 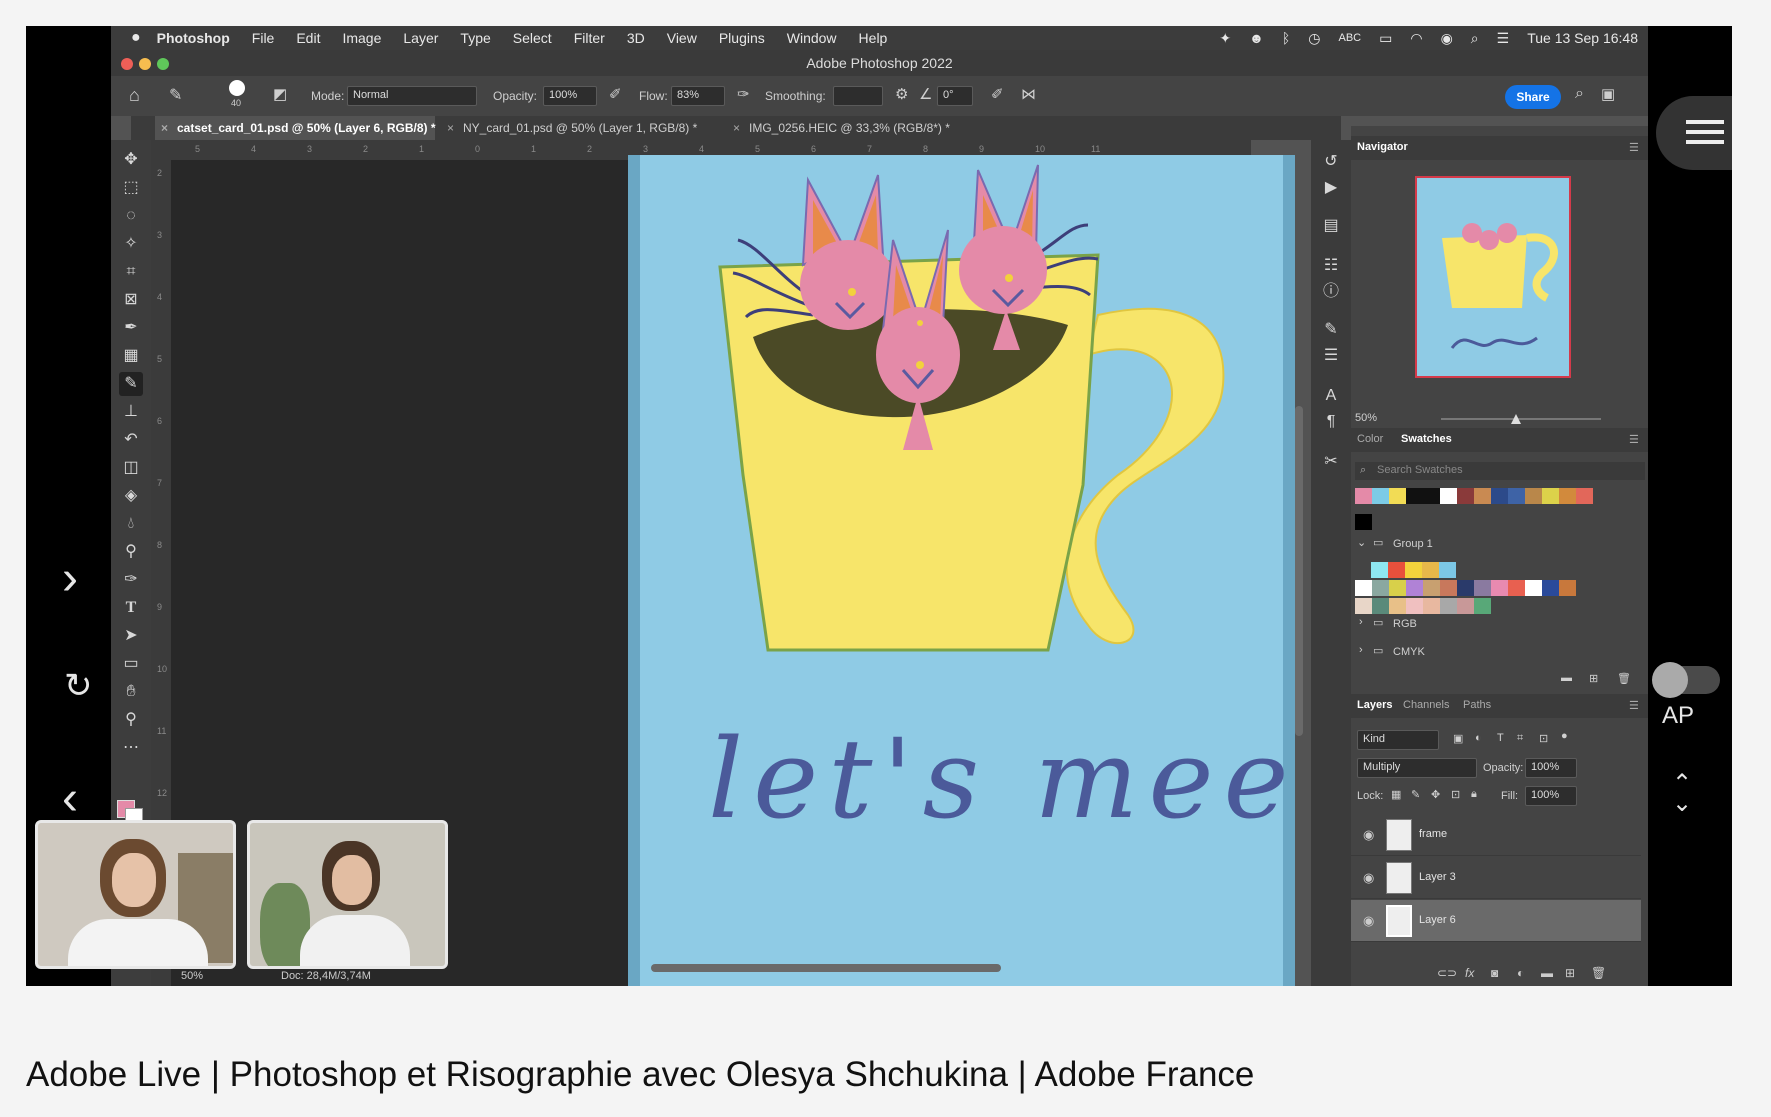 What do you see at coordinates (1331, 292) in the screenshot?
I see `info-icon: ⓘ` at bounding box center [1331, 292].